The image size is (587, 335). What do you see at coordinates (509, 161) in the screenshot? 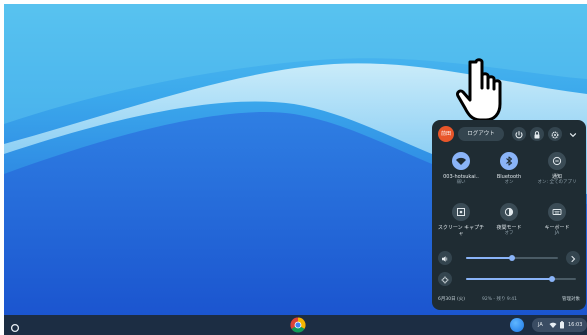
I see `bluetooth-icon` at bounding box center [509, 161].